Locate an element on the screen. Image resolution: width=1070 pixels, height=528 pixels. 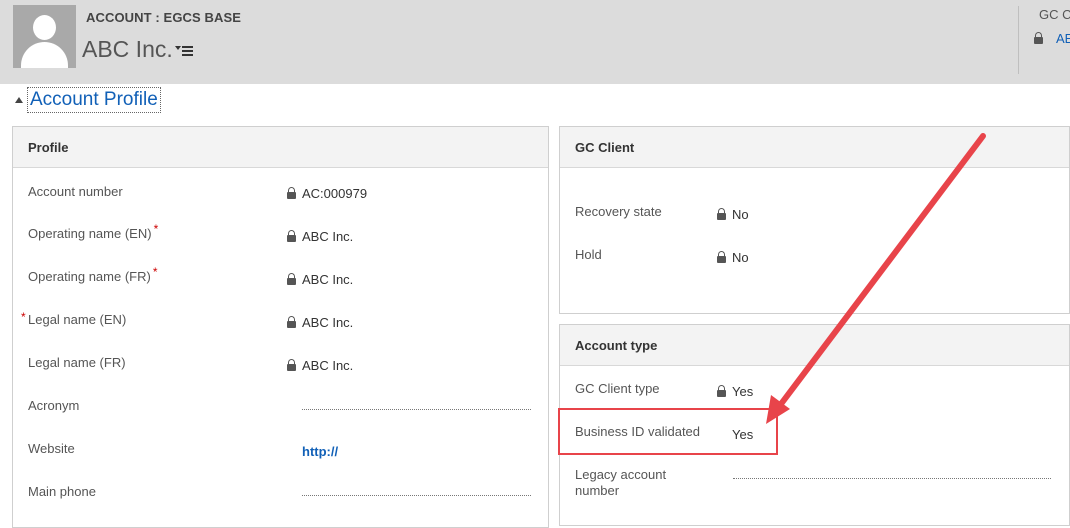
annotation-arrow-icon is located at coordinates (876, 278).